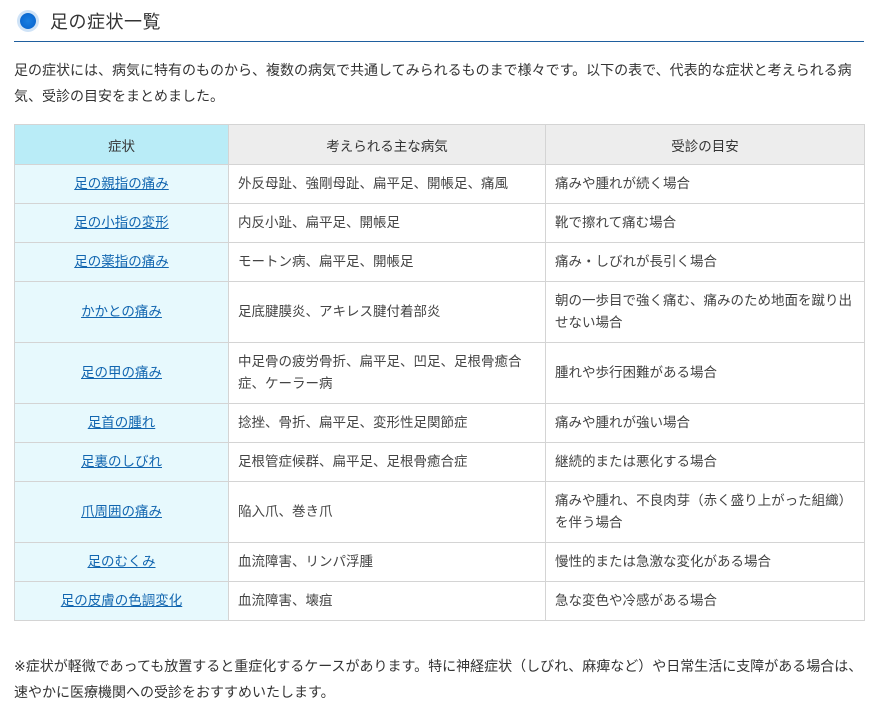 This screenshot has width=882, height=718. Describe the element at coordinates (705, 601) in the screenshot. I see `guide-cell: 急な変色や冷感がある場合` at that location.